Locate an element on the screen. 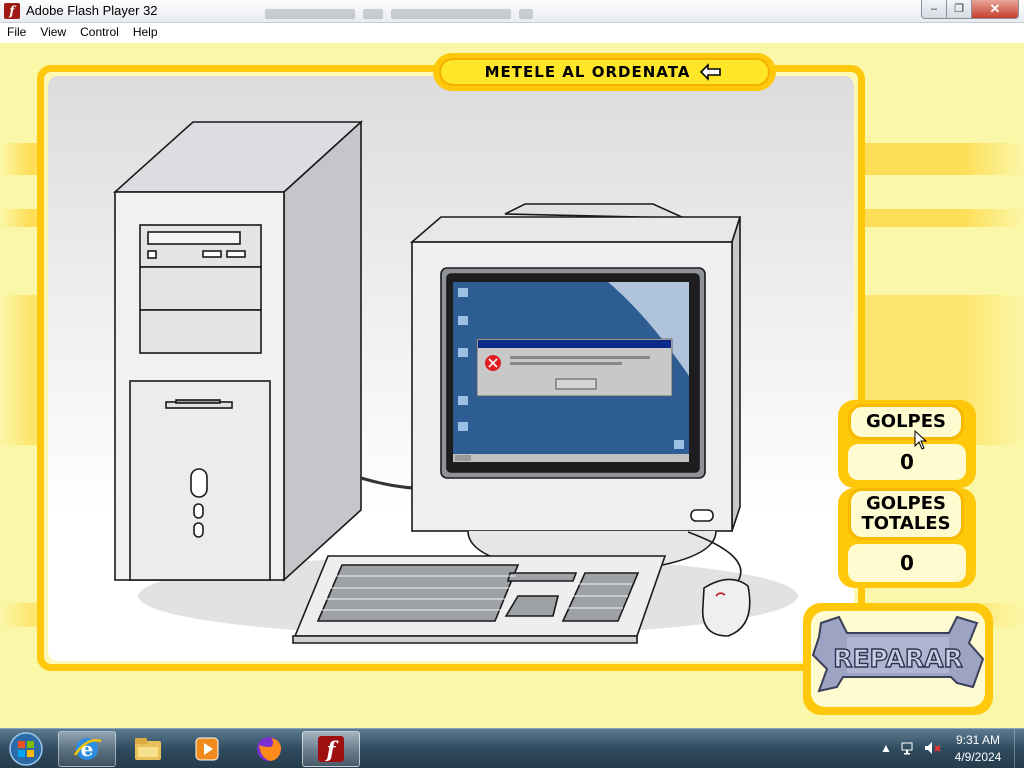  taskbar: e f ▲ 9:31 AM 4/9/2024 is located at coordinates (512, 748).